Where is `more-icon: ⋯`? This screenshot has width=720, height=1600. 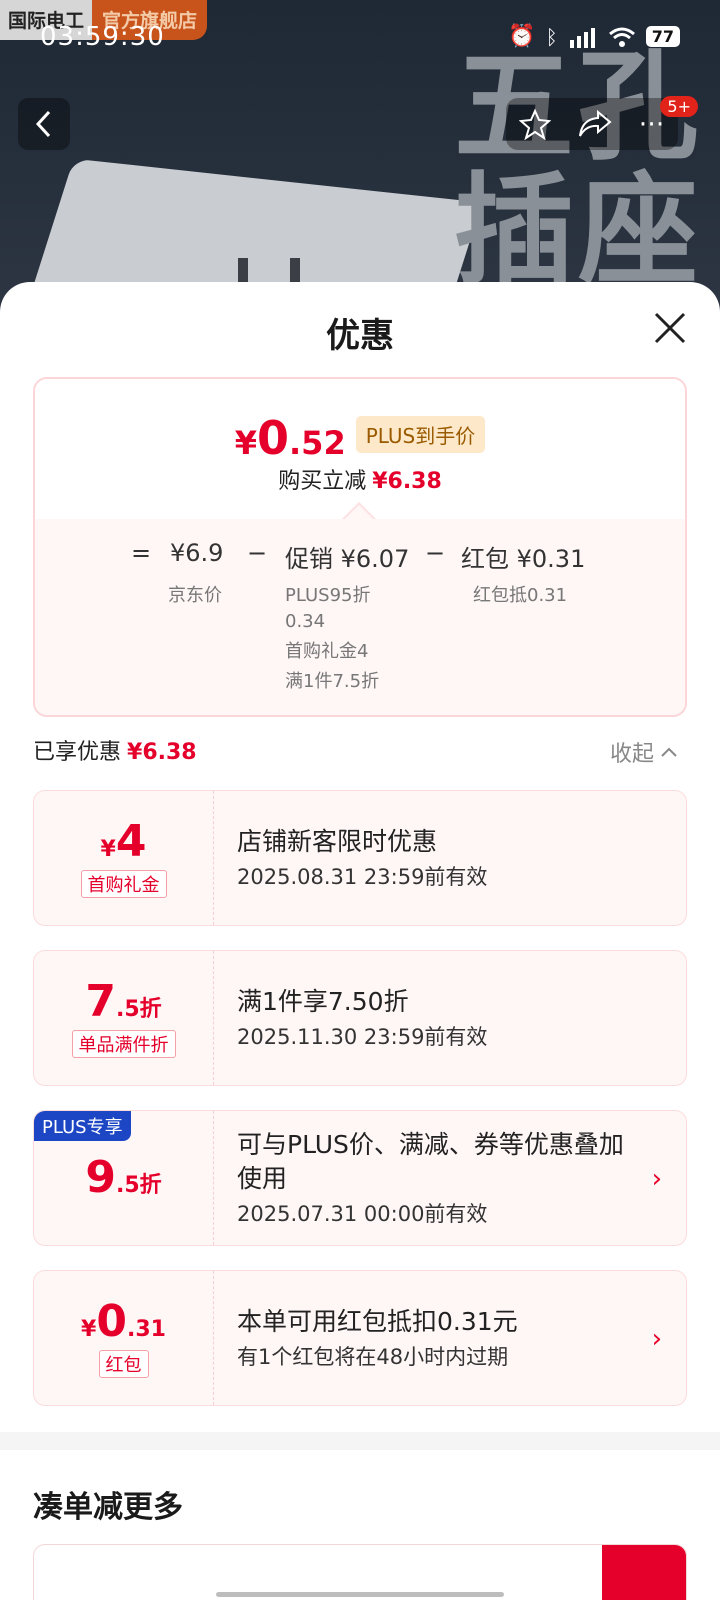 more-icon: ⋯ is located at coordinates (652, 124).